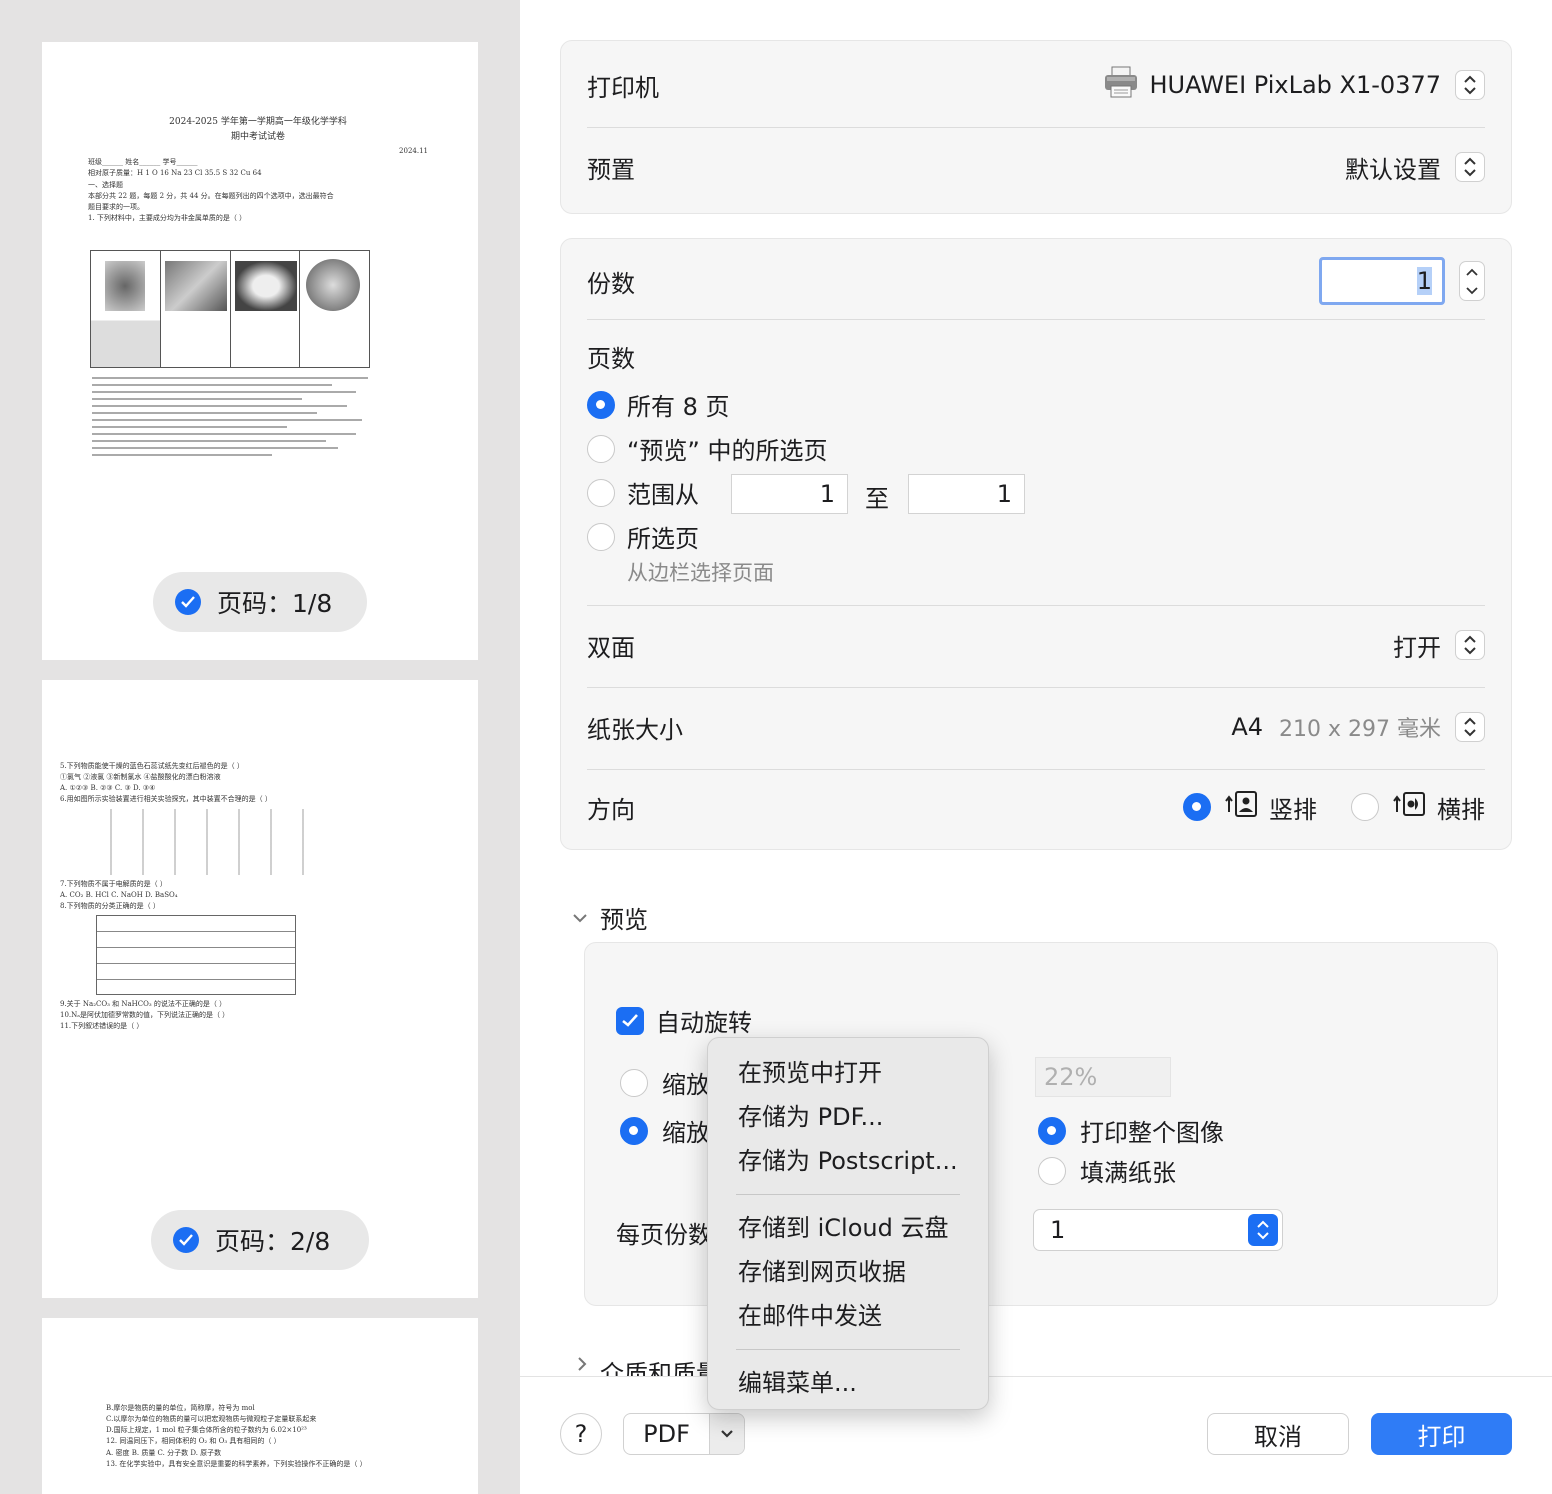 This screenshot has height=1494, width=1552. What do you see at coordinates (1461, 809) in the screenshot?
I see `orientation-landscape-label: 横排` at bounding box center [1461, 809].